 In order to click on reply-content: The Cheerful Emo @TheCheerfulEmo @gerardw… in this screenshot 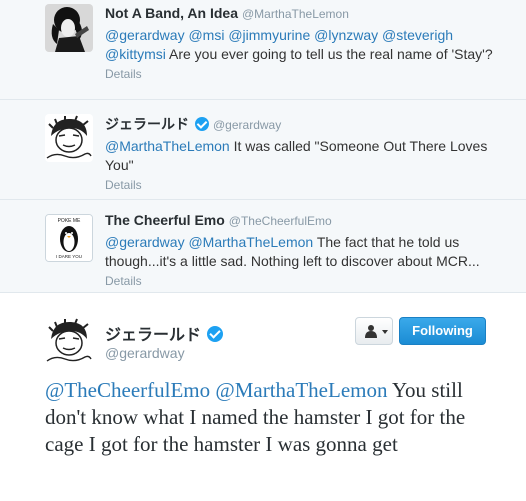, I will do `click(300, 249)`.